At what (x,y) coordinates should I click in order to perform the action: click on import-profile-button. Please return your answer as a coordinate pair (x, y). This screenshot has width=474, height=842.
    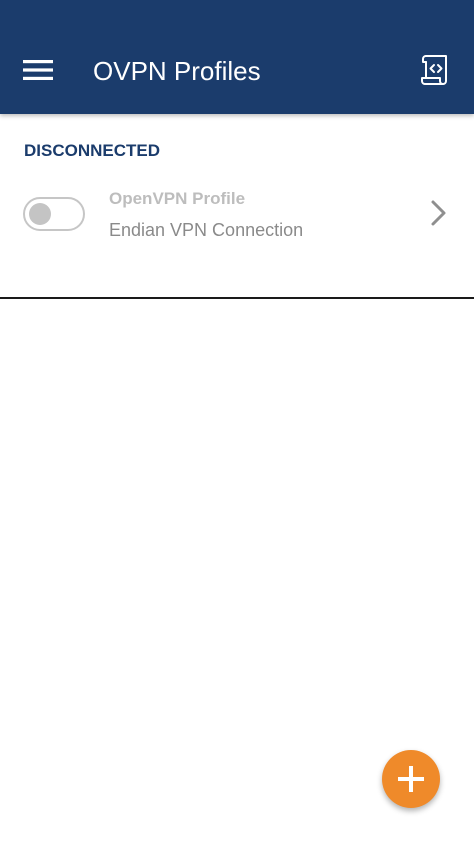
    Looking at the image, I should click on (434, 70).